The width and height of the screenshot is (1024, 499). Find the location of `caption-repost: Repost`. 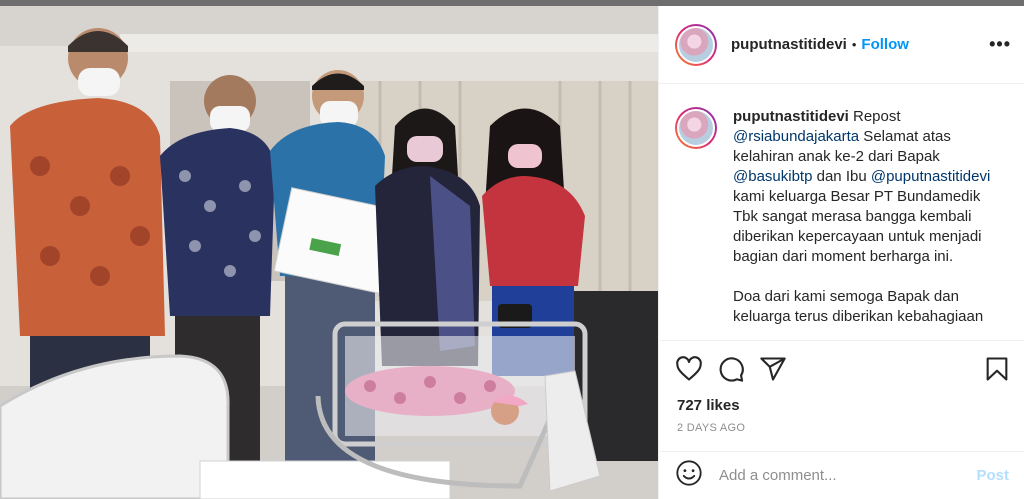

caption-repost: Repost is located at coordinates (874, 116).